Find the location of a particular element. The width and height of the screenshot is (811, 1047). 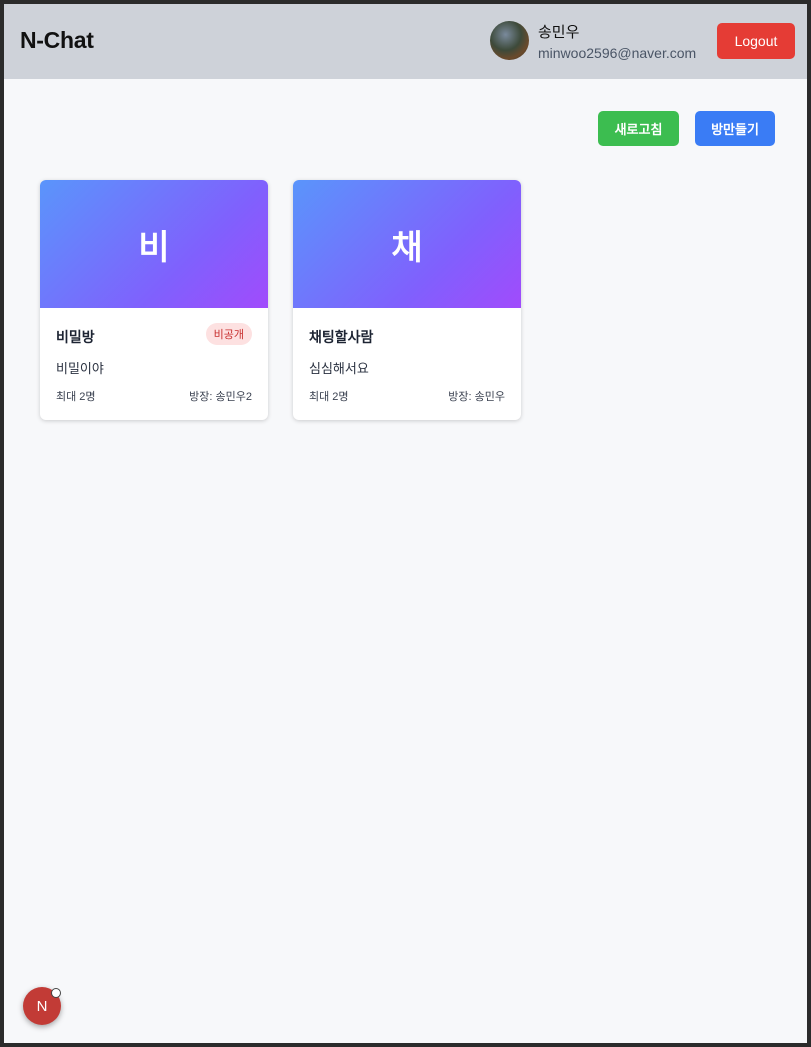

room-description: 비밀이야 is located at coordinates (80, 368).